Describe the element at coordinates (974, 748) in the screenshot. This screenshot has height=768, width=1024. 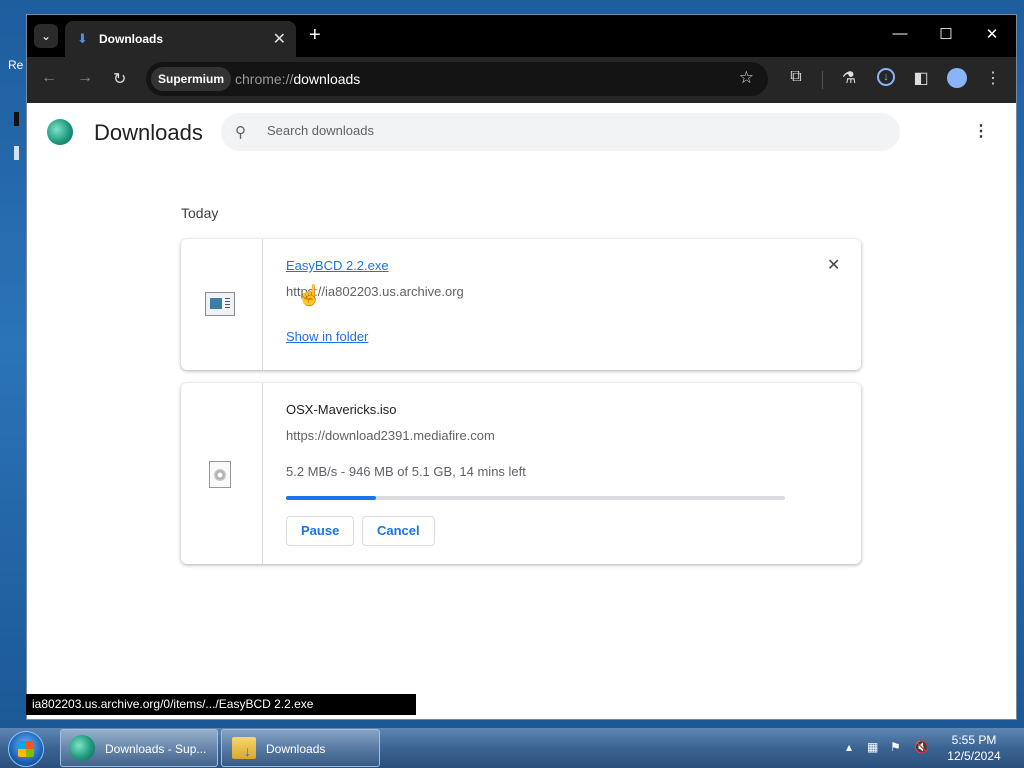
I see `system-clock: 5:55 PM 12/5/2024` at that location.